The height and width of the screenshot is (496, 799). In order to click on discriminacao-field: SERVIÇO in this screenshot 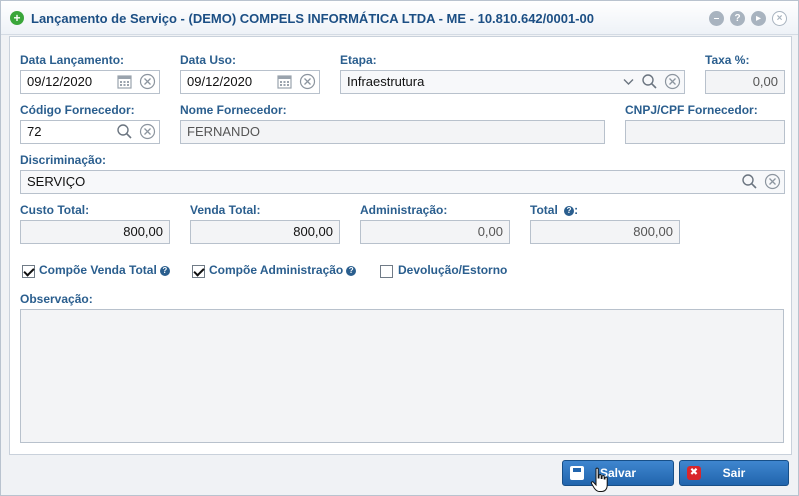, I will do `click(402, 182)`.